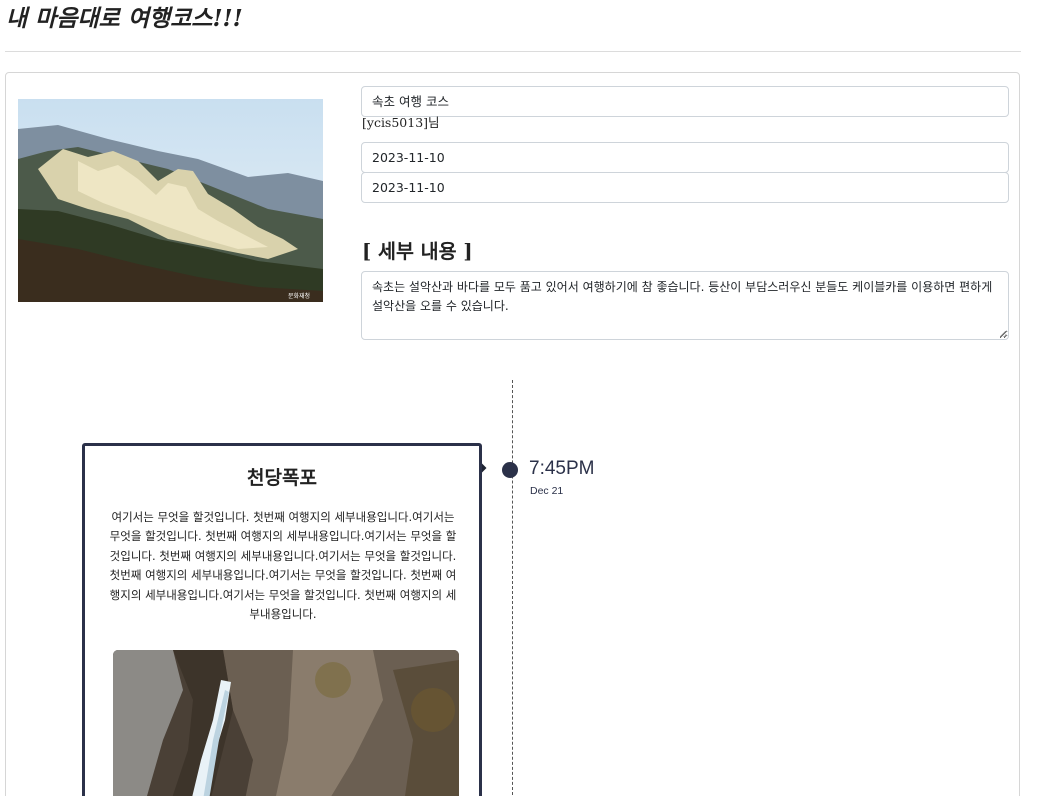 This screenshot has width=1042, height=796. I want to click on course-name-field: 속초 여행 코스, so click(685, 101).